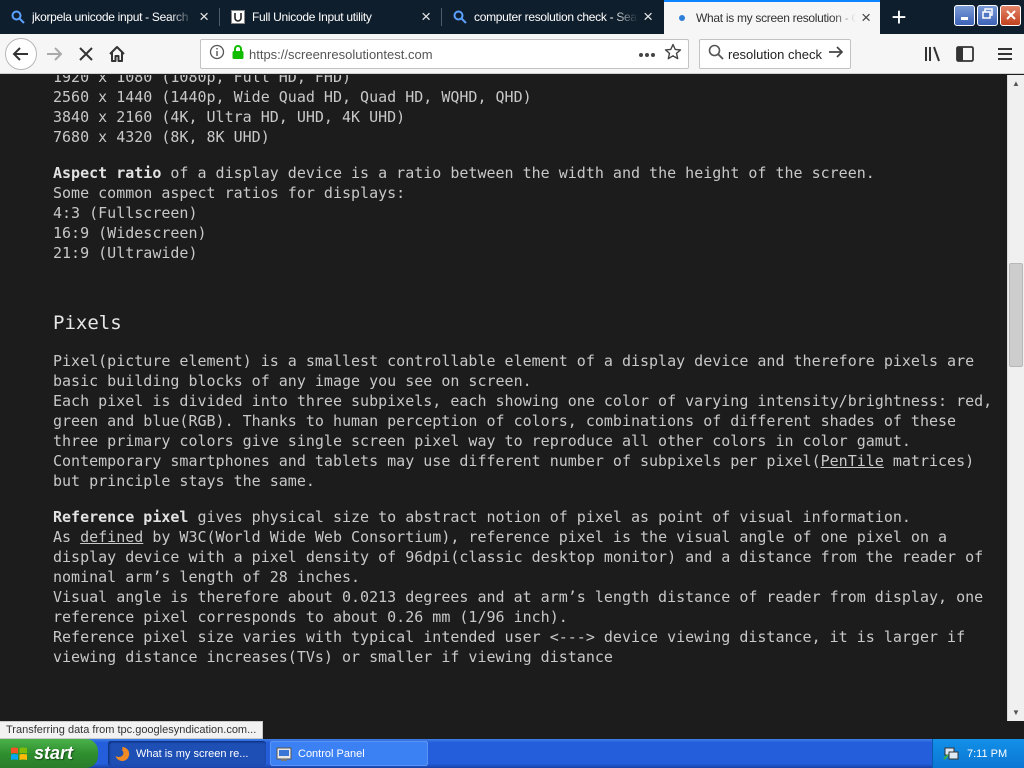 This screenshot has width=1024, height=768. I want to click on scrollbar-thumb, so click(1016, 315).